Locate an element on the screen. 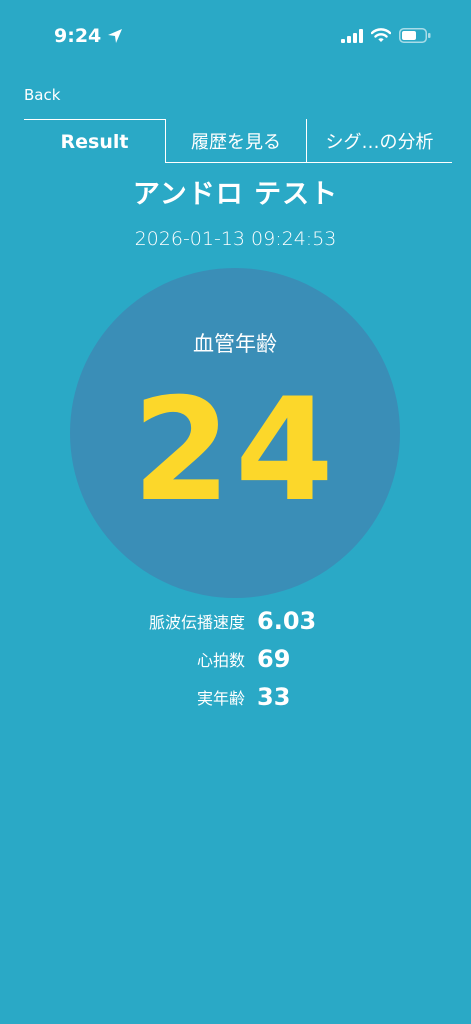  status-time-text: 9:24 is located at coordinates (78, 36).